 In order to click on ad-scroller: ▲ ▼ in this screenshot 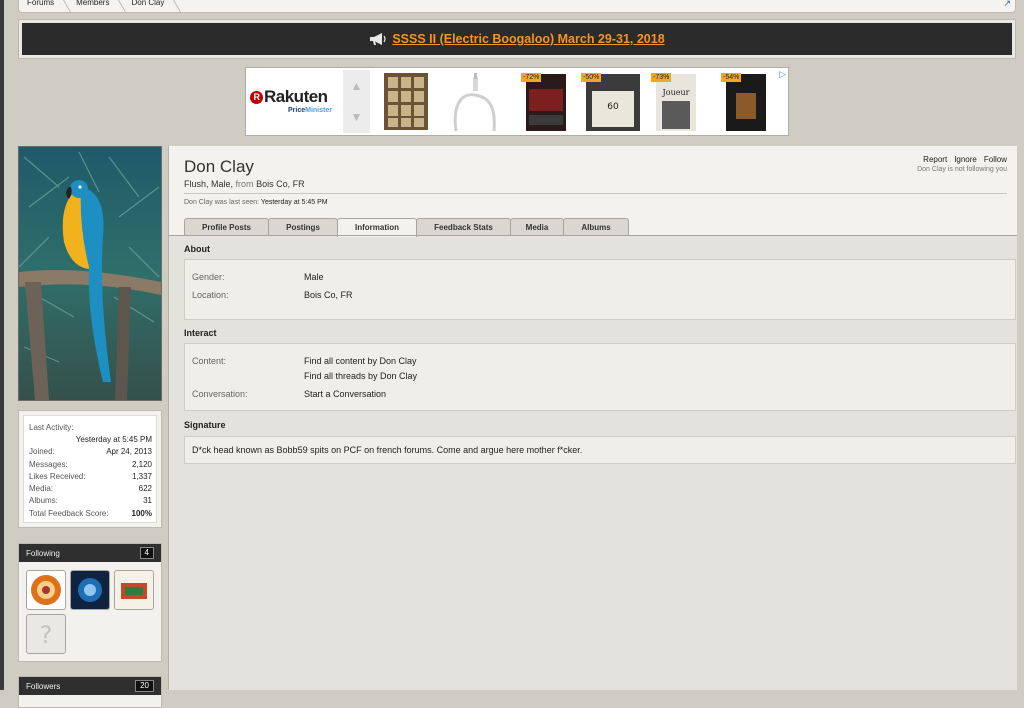, I will do `click(356, 101)`.